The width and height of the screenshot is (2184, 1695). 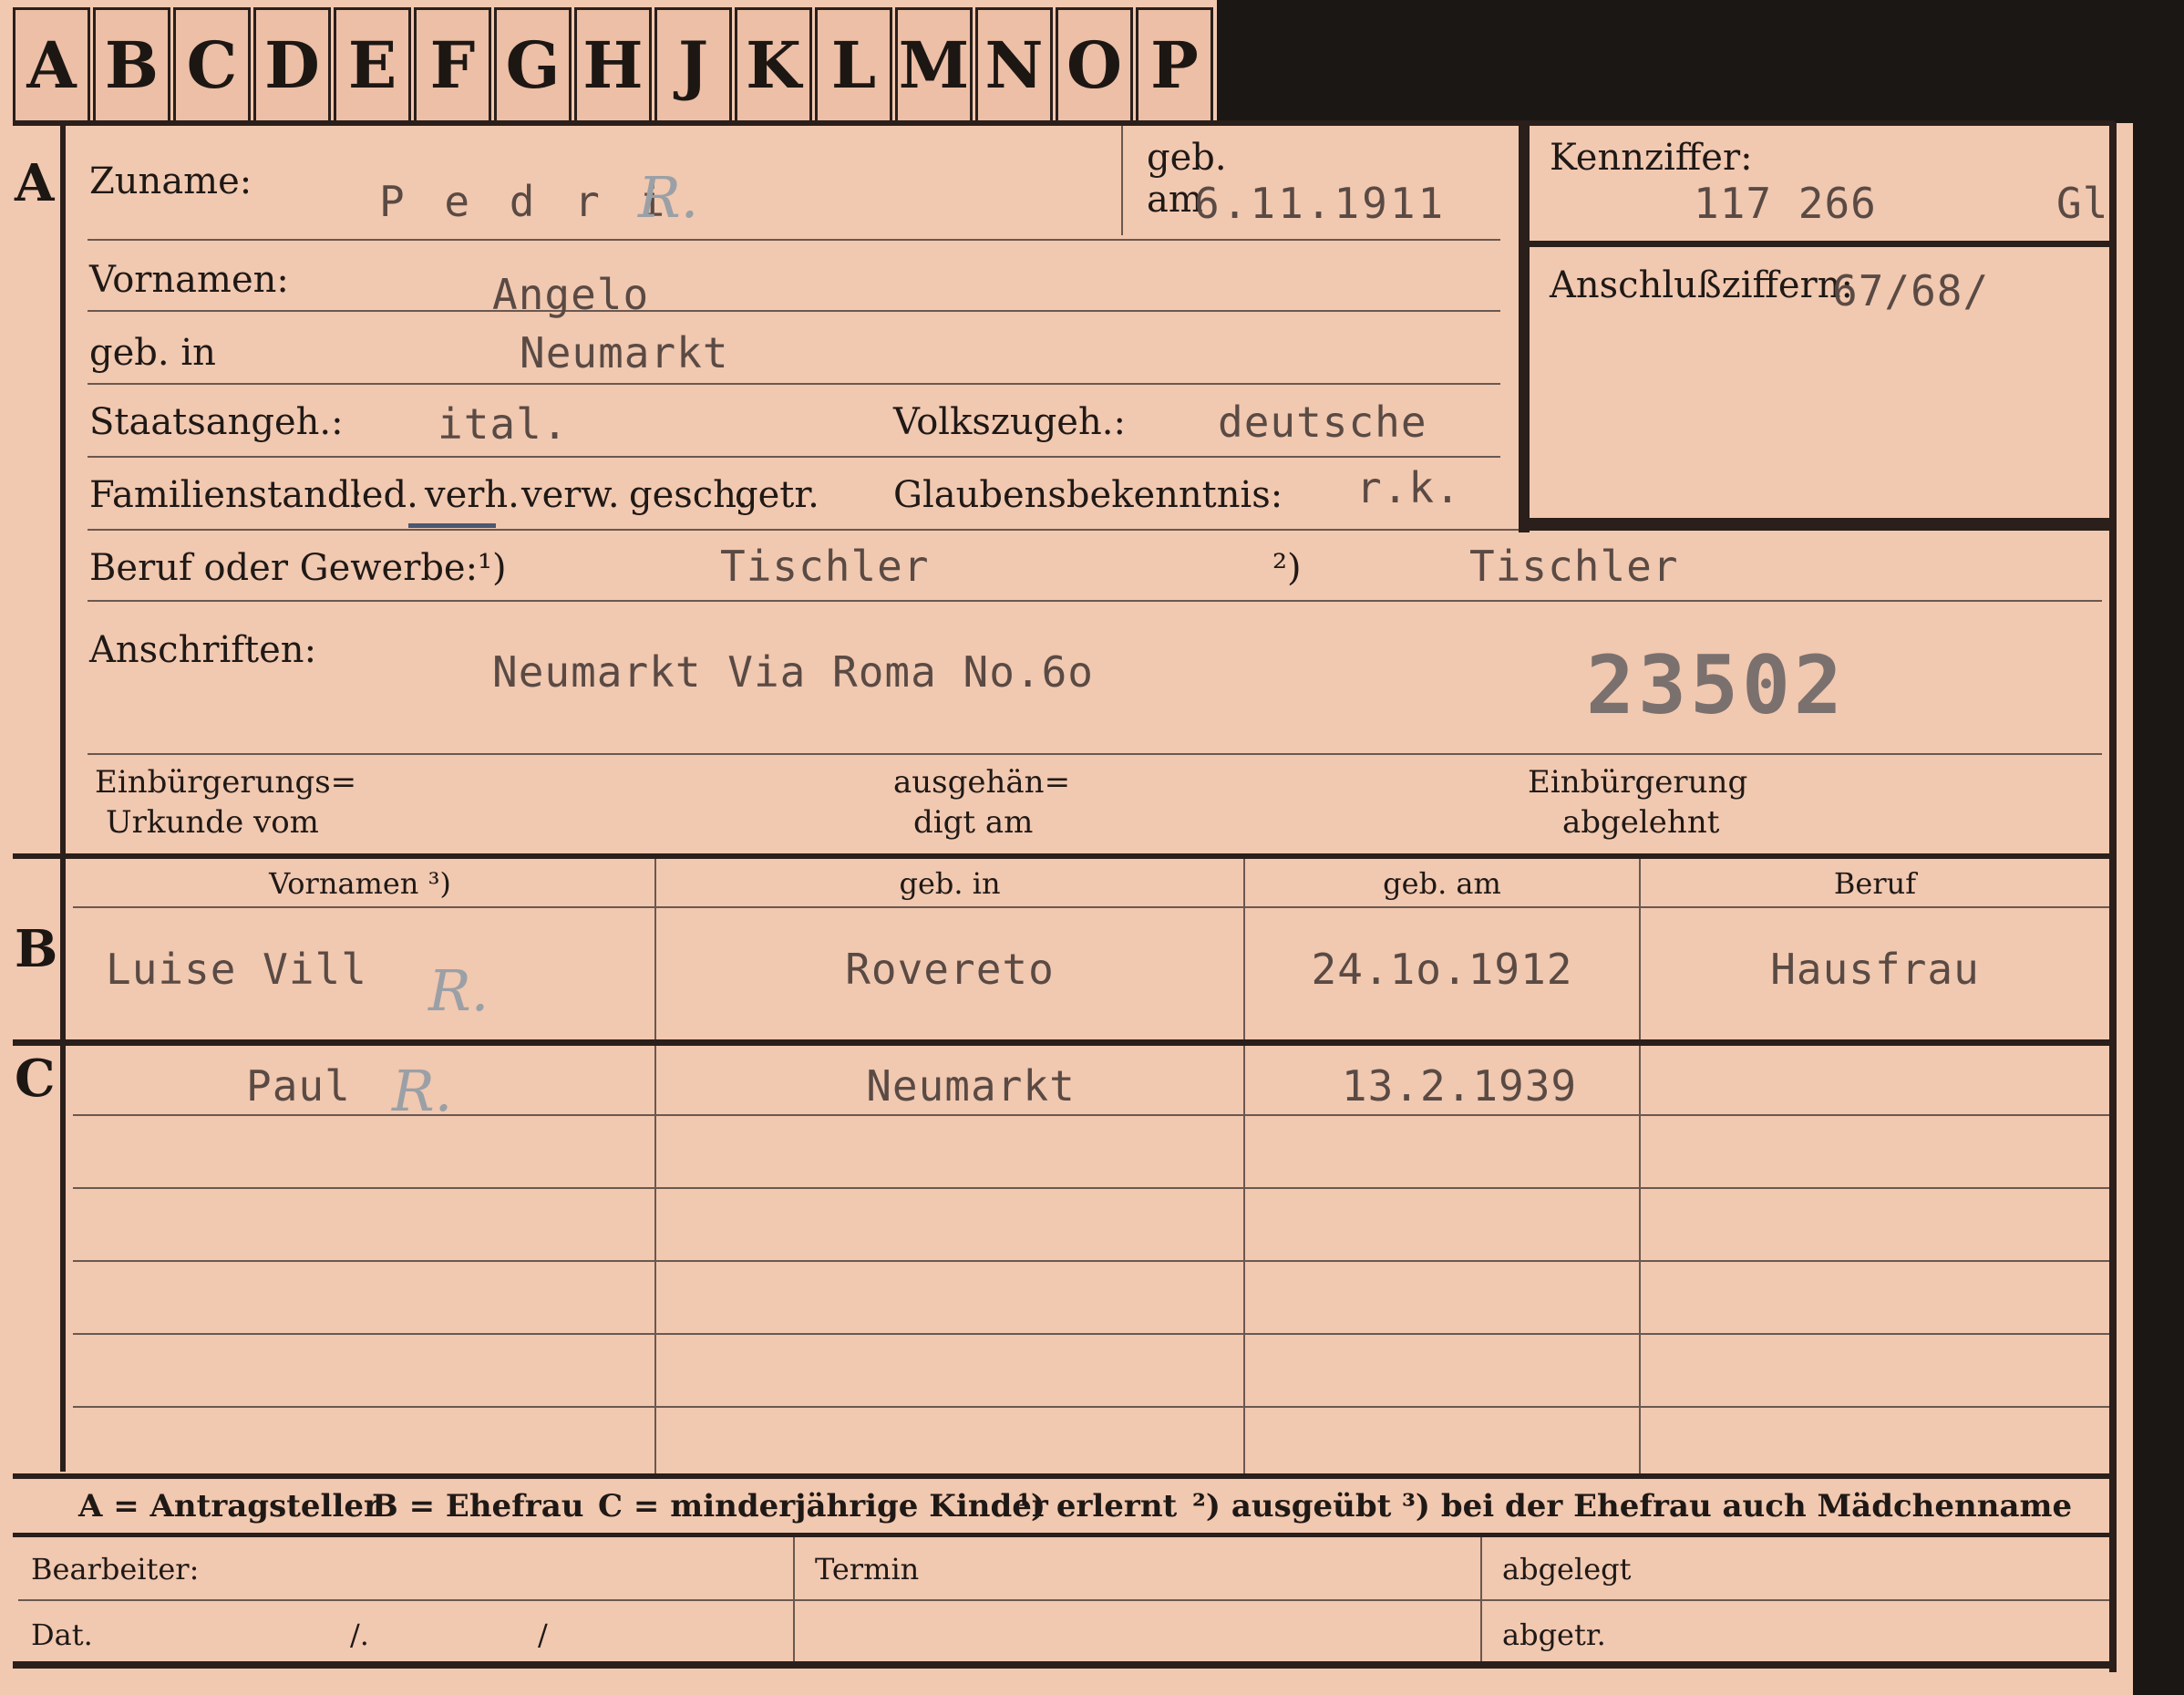 What do you see at coordinates (1010, 422) in the screenshot?
I see `ethnicity-label: Volkszugeh.:` at bounding box center [1010, 422].